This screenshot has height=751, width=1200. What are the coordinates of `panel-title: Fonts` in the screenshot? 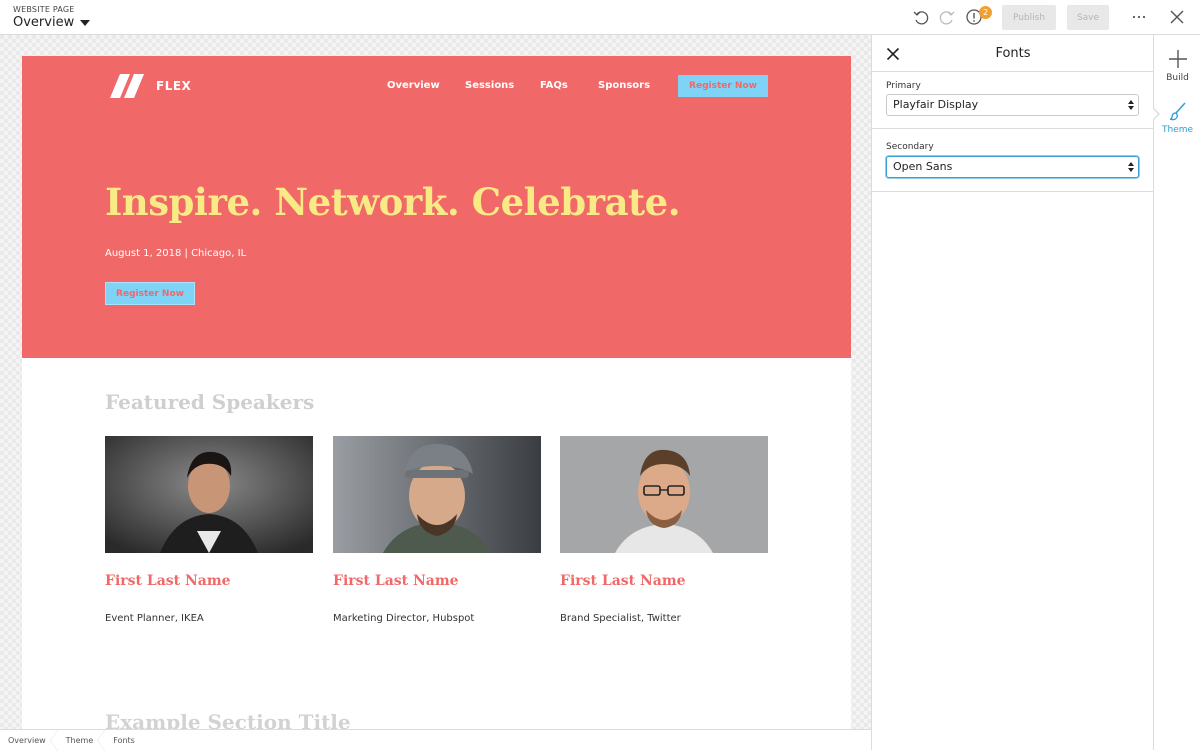 It's located at (1013, 53).